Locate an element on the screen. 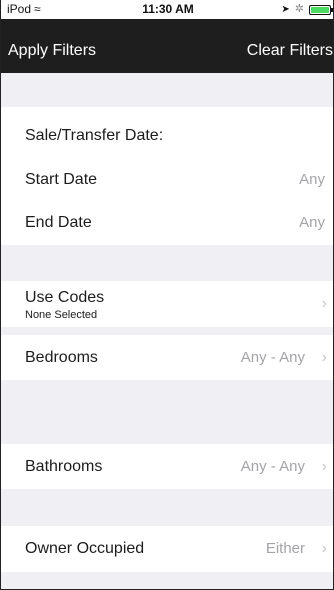 This screenshot has height=590, width=334. use-codes-sub: None Selected is located at coordinates (61, 315).